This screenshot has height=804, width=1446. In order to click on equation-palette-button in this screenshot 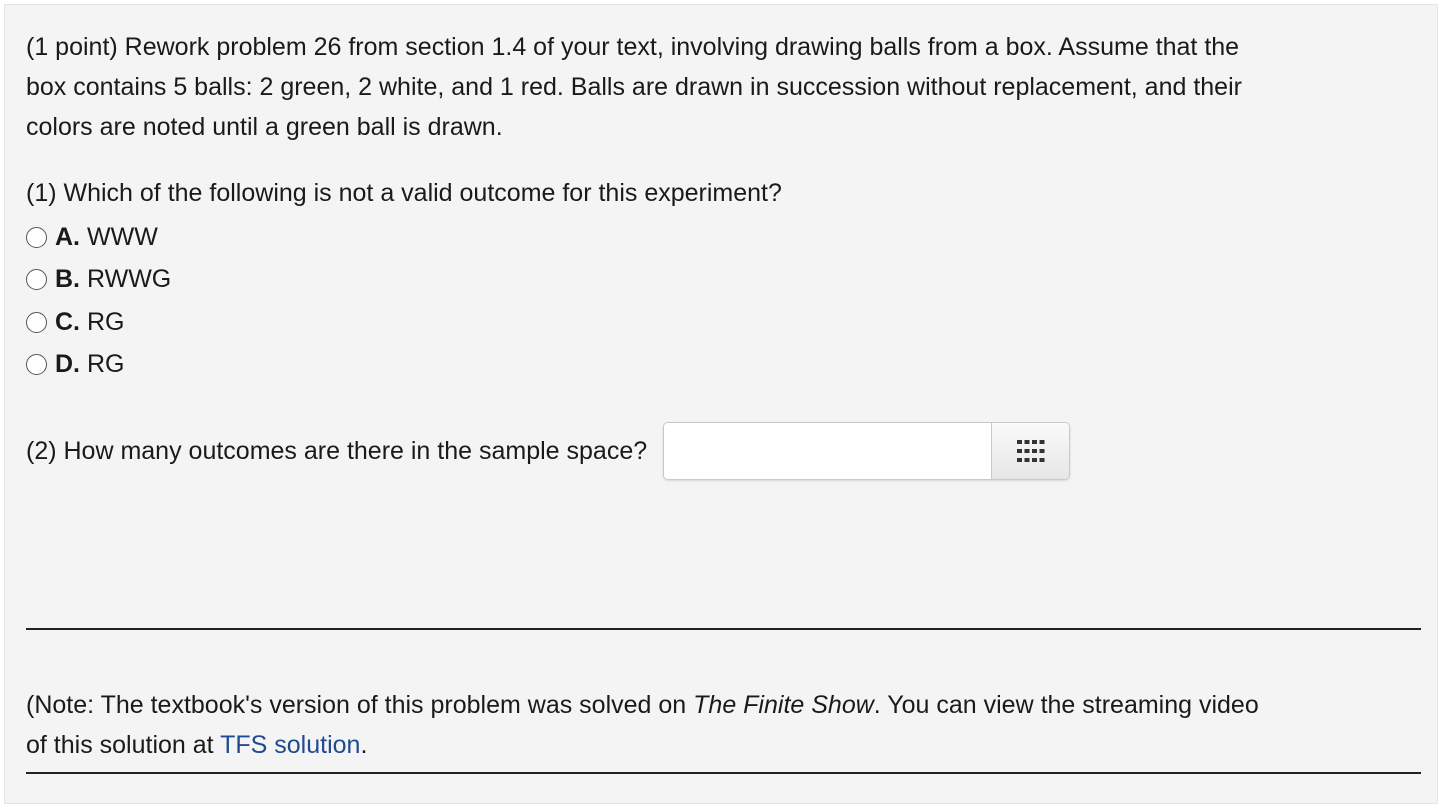, I will do `click(1030, 451)`.